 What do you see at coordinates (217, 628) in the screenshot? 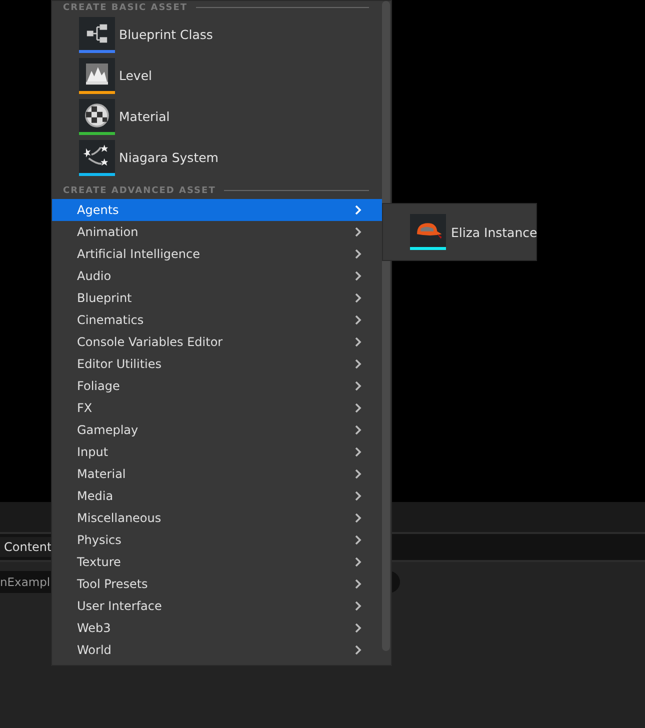
I see `menu-item: Web3` at bounding box center [217, 628].